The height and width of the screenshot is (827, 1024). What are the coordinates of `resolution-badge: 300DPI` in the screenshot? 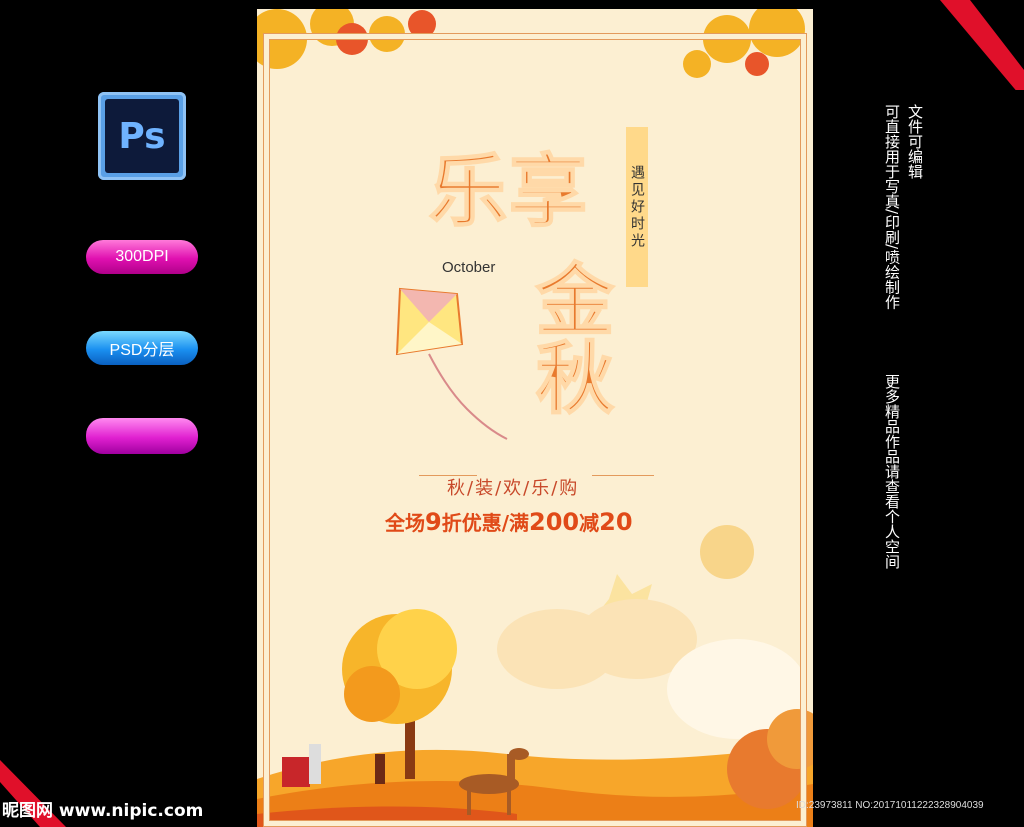 It's located at (142, 257).